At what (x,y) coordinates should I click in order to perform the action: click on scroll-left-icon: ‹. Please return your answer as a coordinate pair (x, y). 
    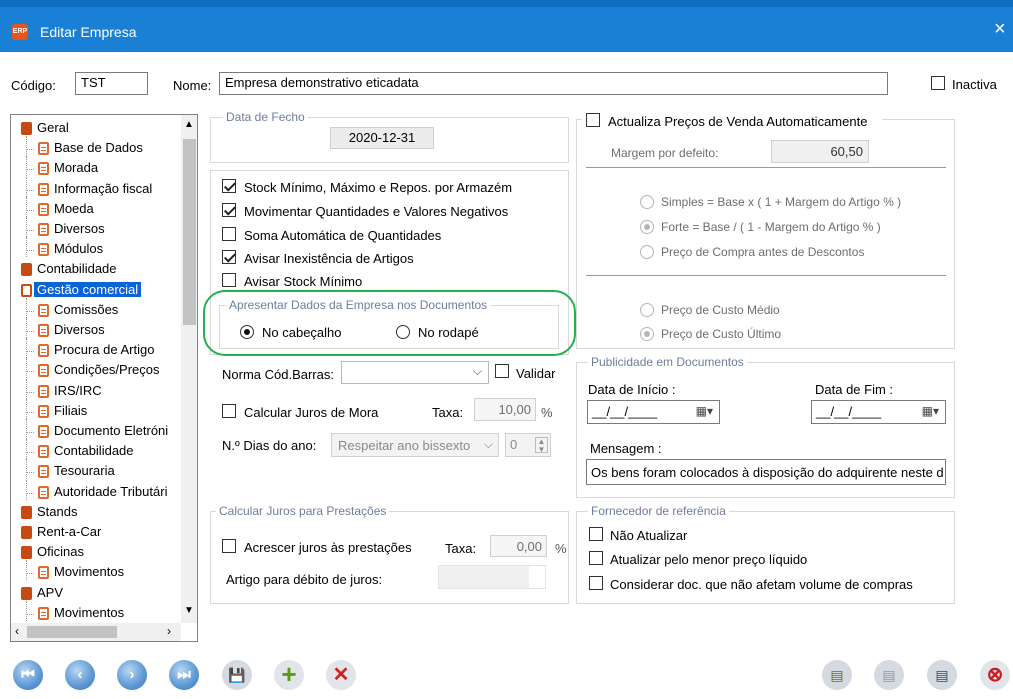
    Looking at the image, I should click on (17, 631).